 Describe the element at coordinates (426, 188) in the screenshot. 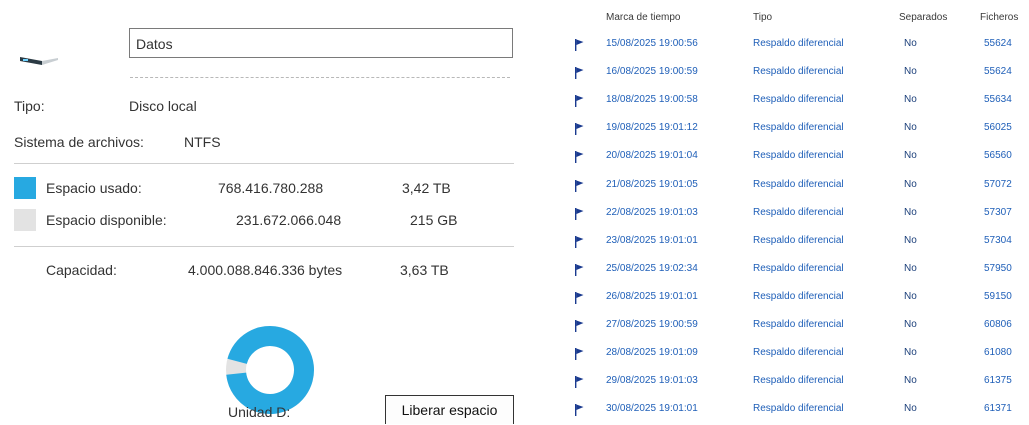

I see `used-space-size: 3,42 TB` at that location.